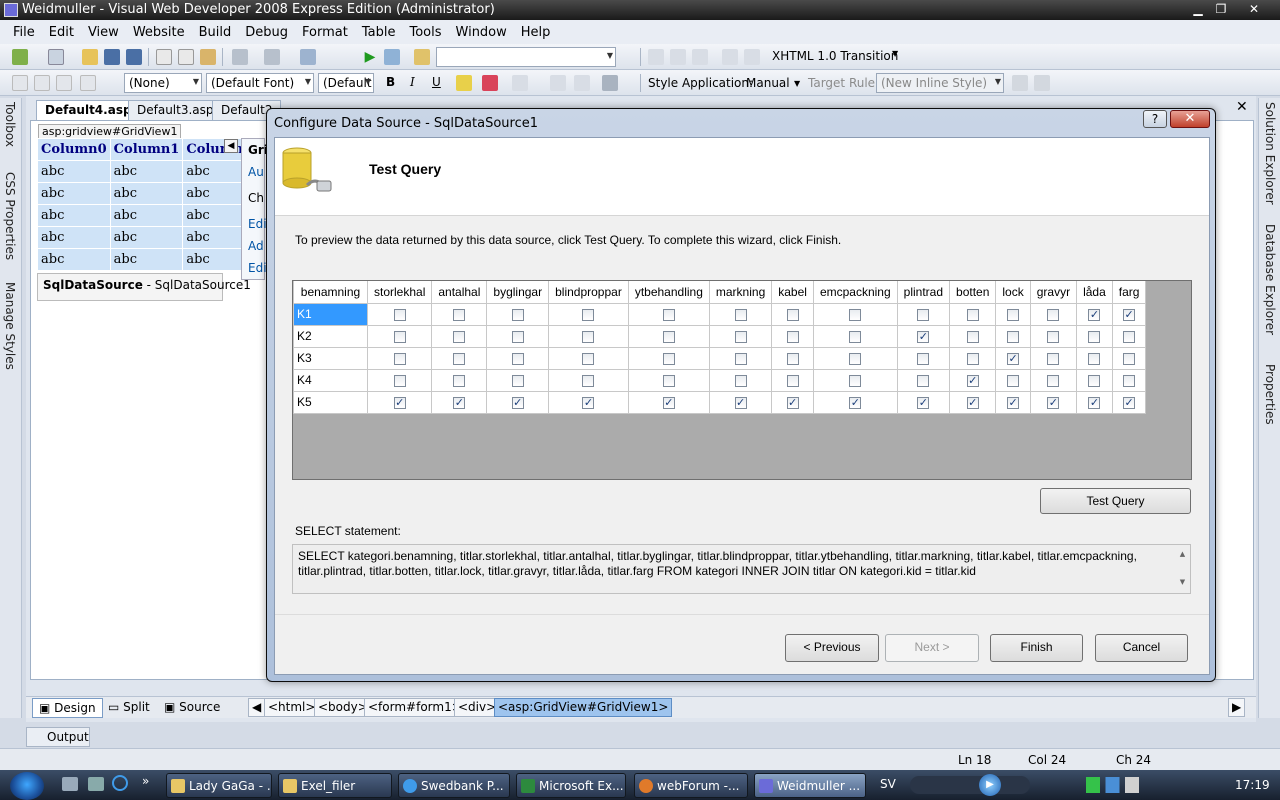  Describe the element at coordinates (888, 784) in the screenshot. I see `language-indicator: SV` at that location.